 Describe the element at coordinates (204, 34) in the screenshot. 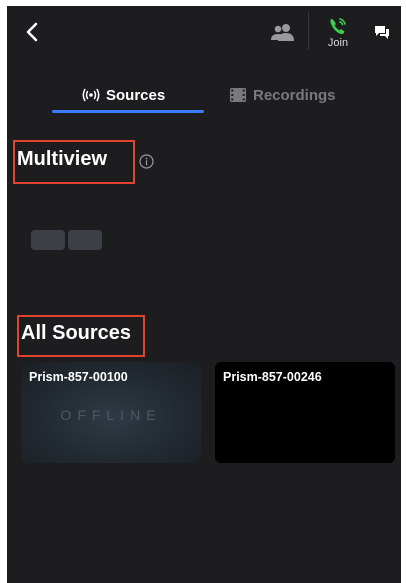

I see `top-bar: Join` at that location.